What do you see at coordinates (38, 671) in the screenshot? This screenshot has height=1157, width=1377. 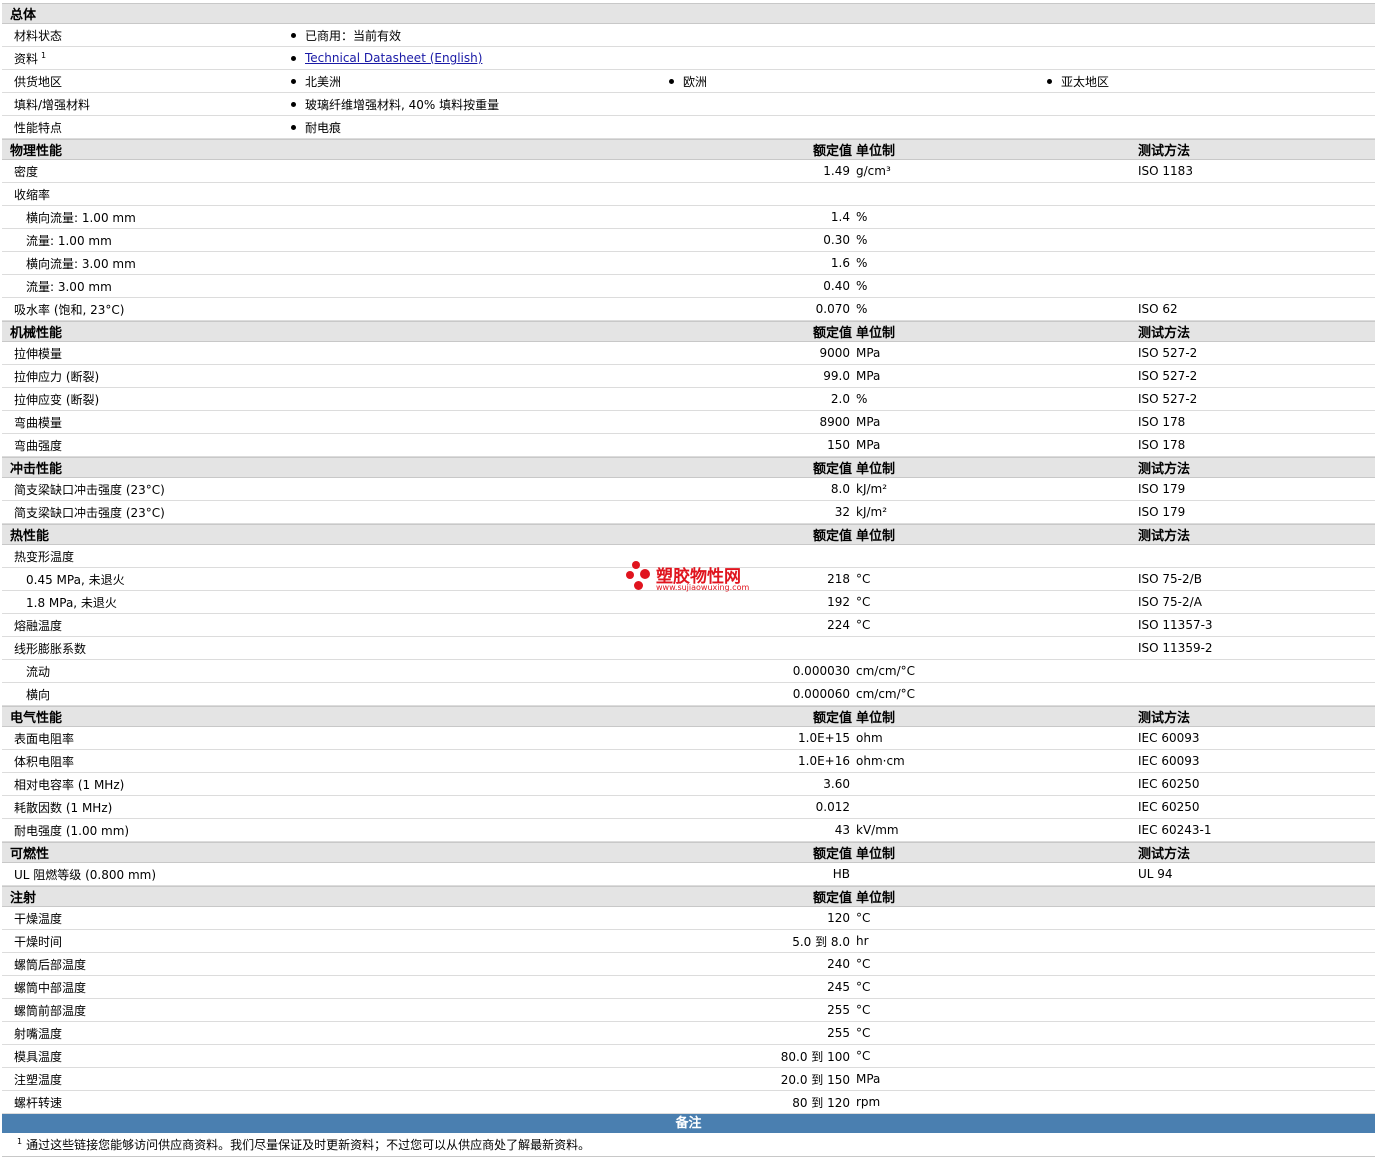 I see `property-label: 流动` at bounding box center [38, 671].